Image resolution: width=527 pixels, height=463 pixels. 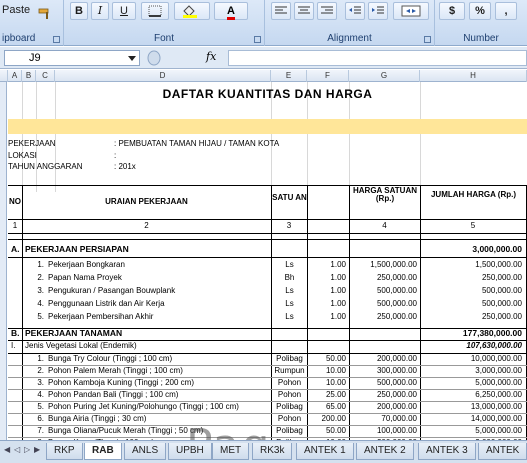 I want to click on name-box: J9, so click(x=72, y=58).